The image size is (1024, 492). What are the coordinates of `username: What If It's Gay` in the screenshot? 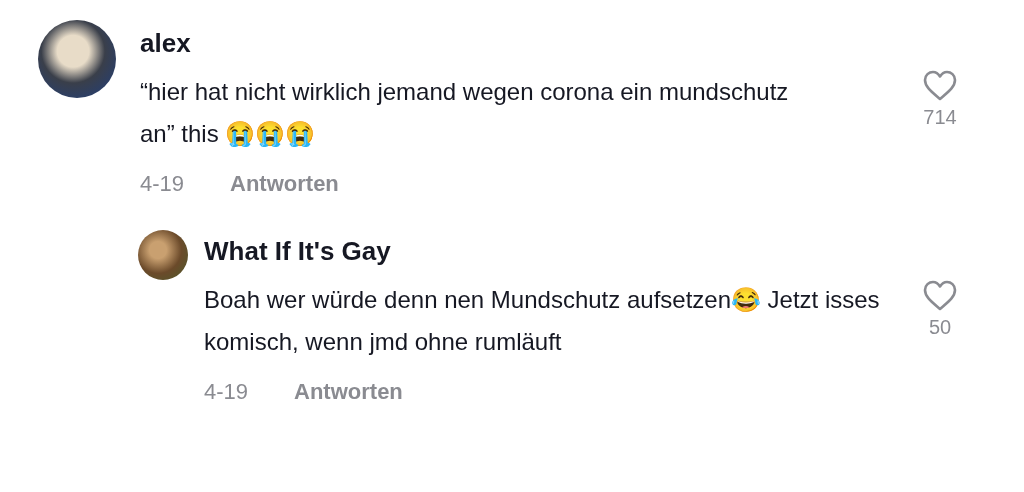 It's located at (298, 252).